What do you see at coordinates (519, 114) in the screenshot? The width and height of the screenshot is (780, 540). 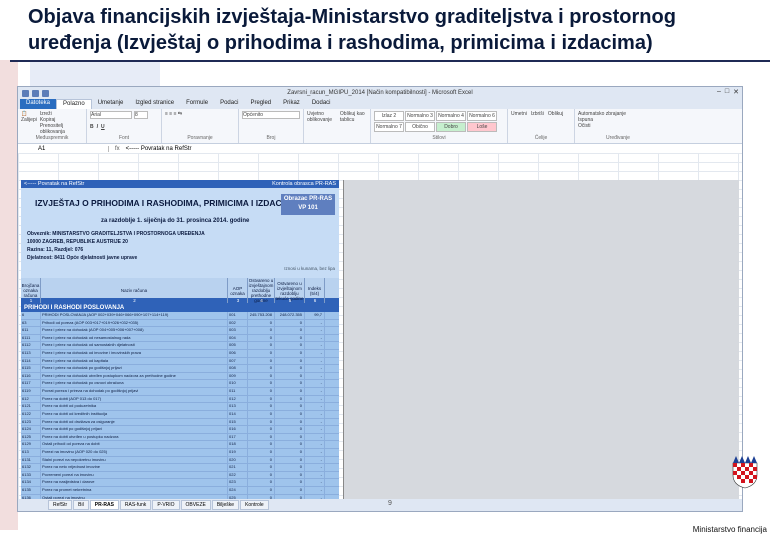 I see `insert-cells-button: Umetni` at bounding box center [519, 114].